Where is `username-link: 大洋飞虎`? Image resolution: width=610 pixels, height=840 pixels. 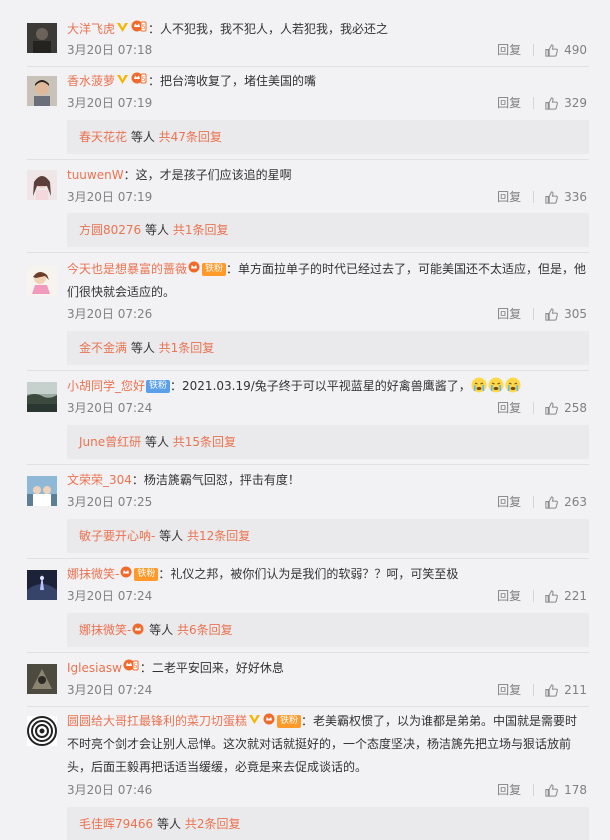
username-link: 大洋飞虎 is located at coordinates (91, 29).